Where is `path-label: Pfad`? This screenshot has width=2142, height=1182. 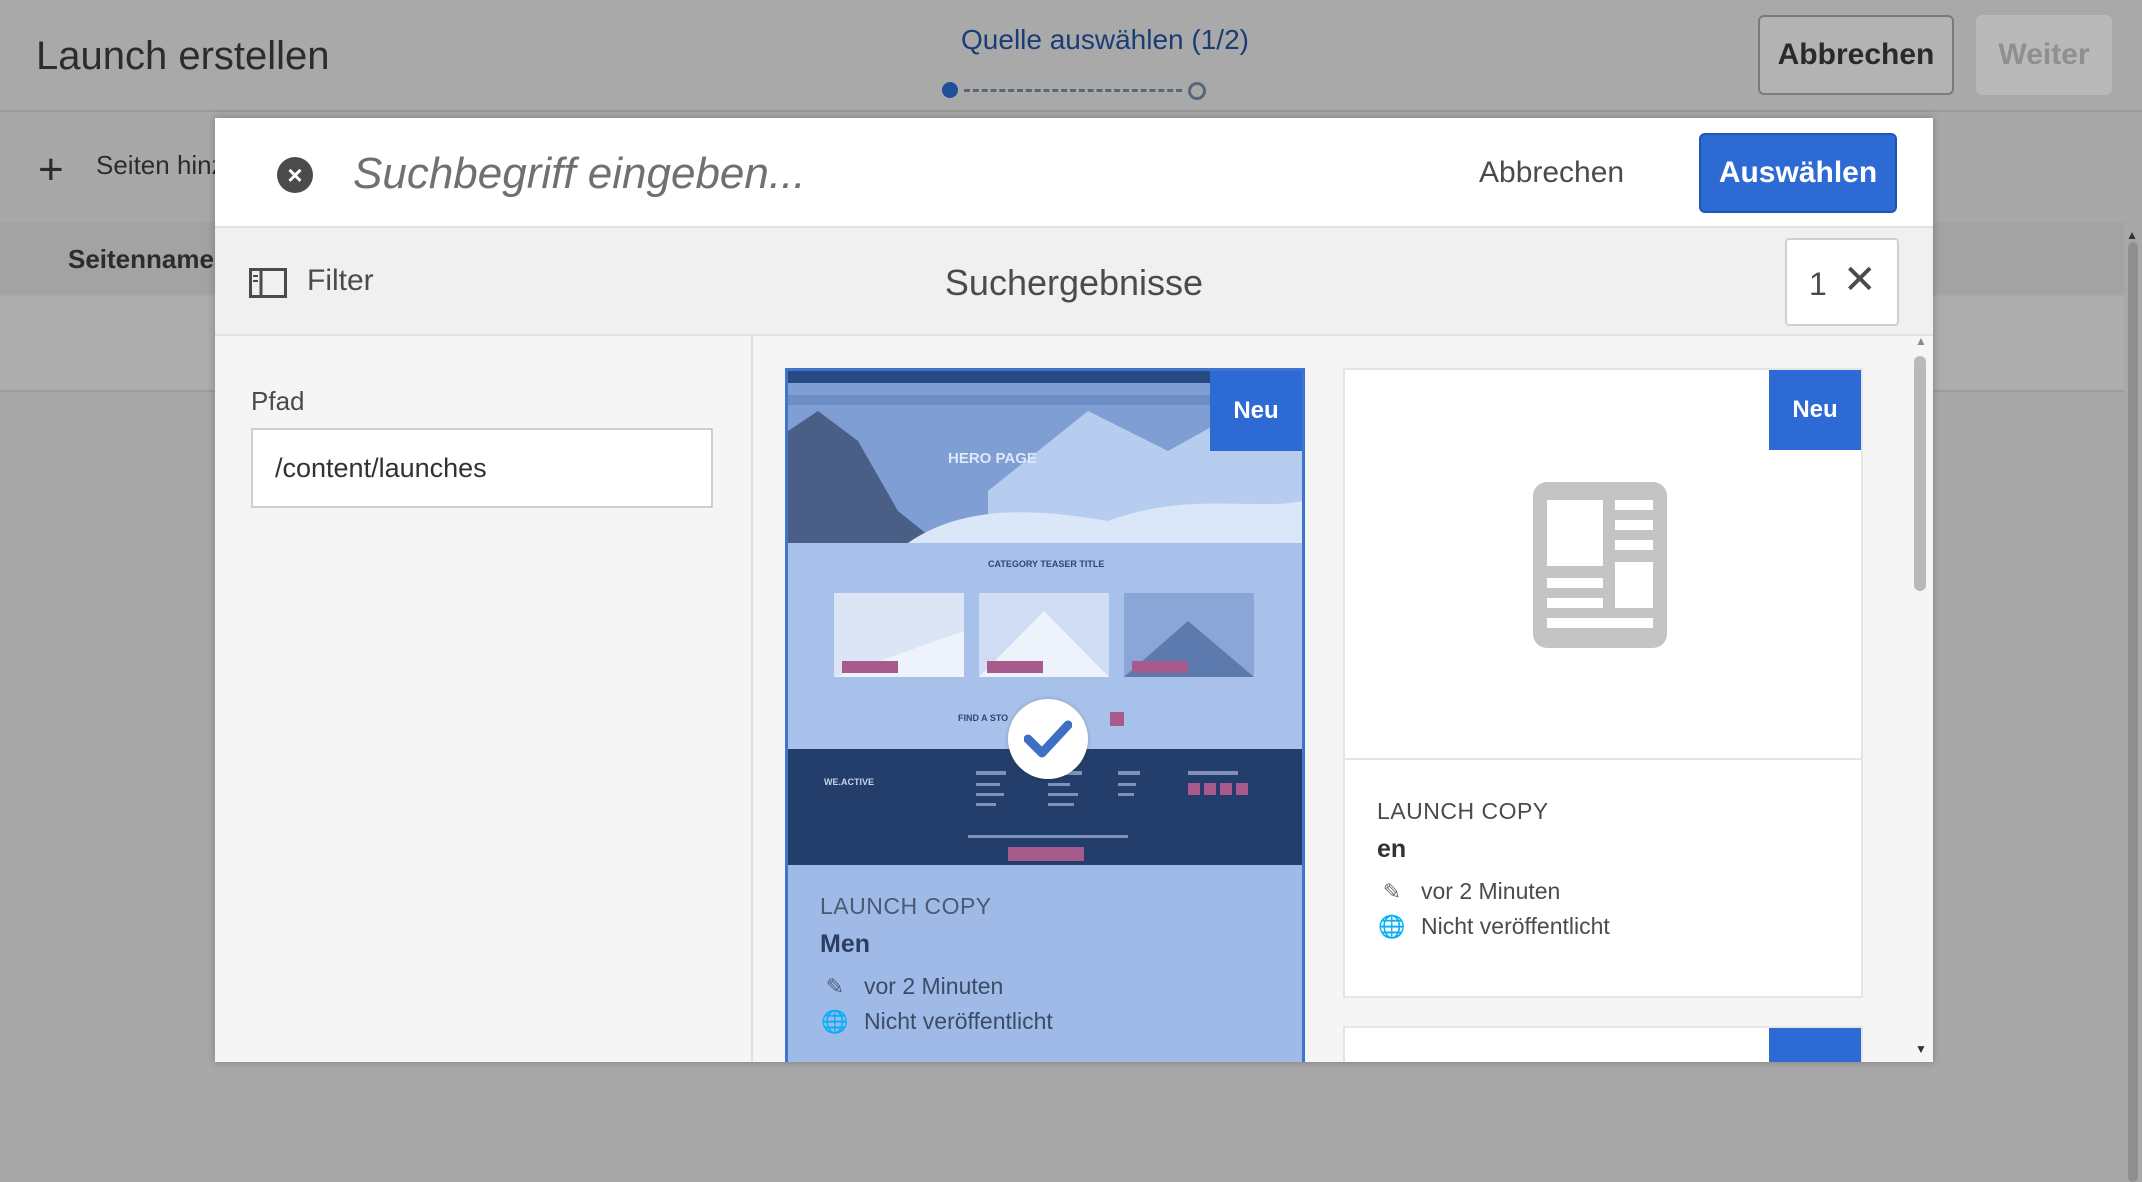
path-label: Pfad is located at coordinates (278, 401).